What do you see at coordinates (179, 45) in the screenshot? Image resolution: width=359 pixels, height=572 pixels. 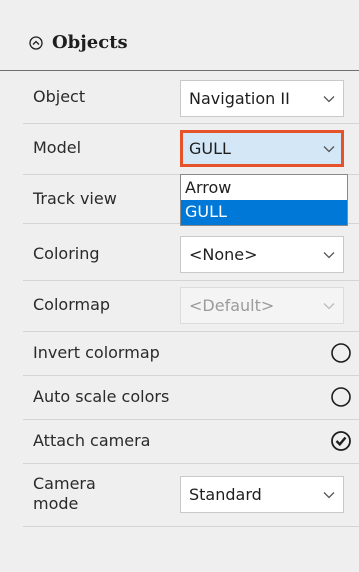 I see `objects-section-header: Objects` at bounding box center [179, 45].